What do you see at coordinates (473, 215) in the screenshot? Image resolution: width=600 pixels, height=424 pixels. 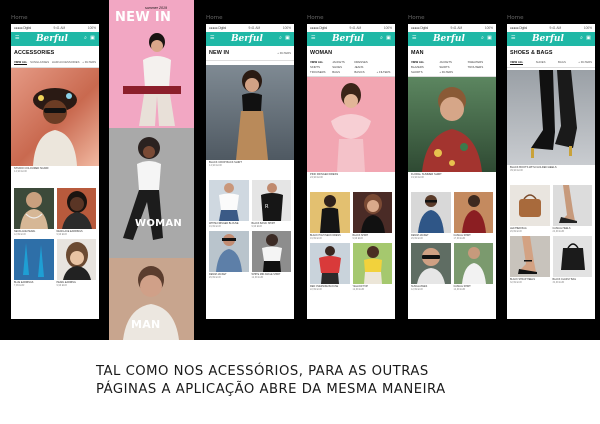 I see `product-card: CASUAL SHIRT 17,99 EUR` at bounding box center [473, 215].